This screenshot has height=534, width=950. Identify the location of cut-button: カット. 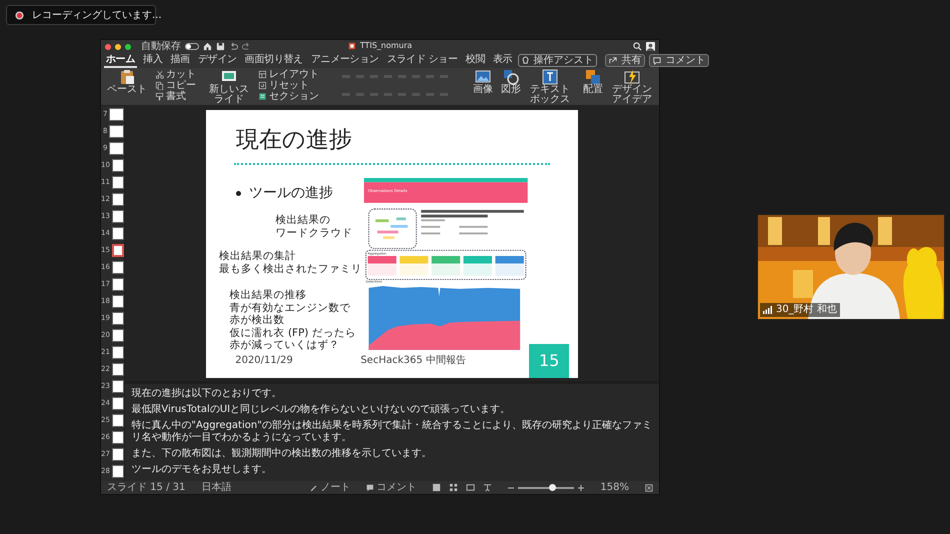
(175, 74).